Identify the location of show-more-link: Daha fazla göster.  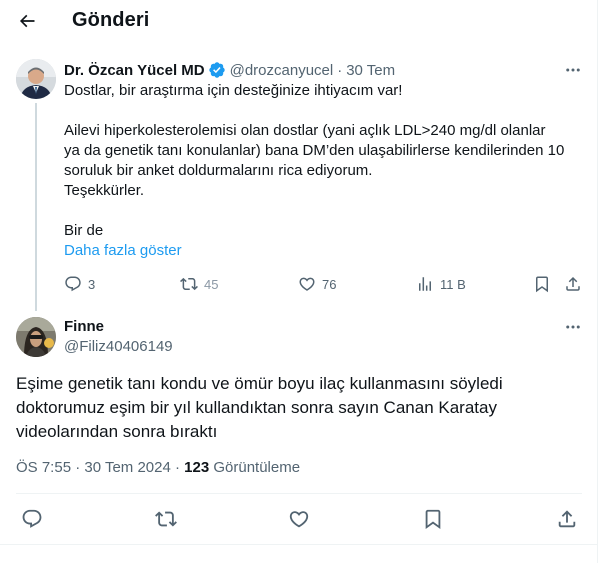
(123, 251).